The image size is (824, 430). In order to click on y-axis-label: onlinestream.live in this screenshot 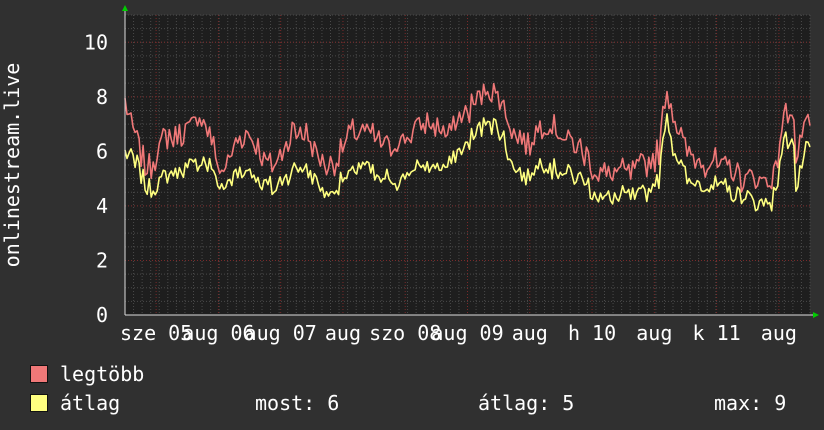, I will do `click(12, 165)`.